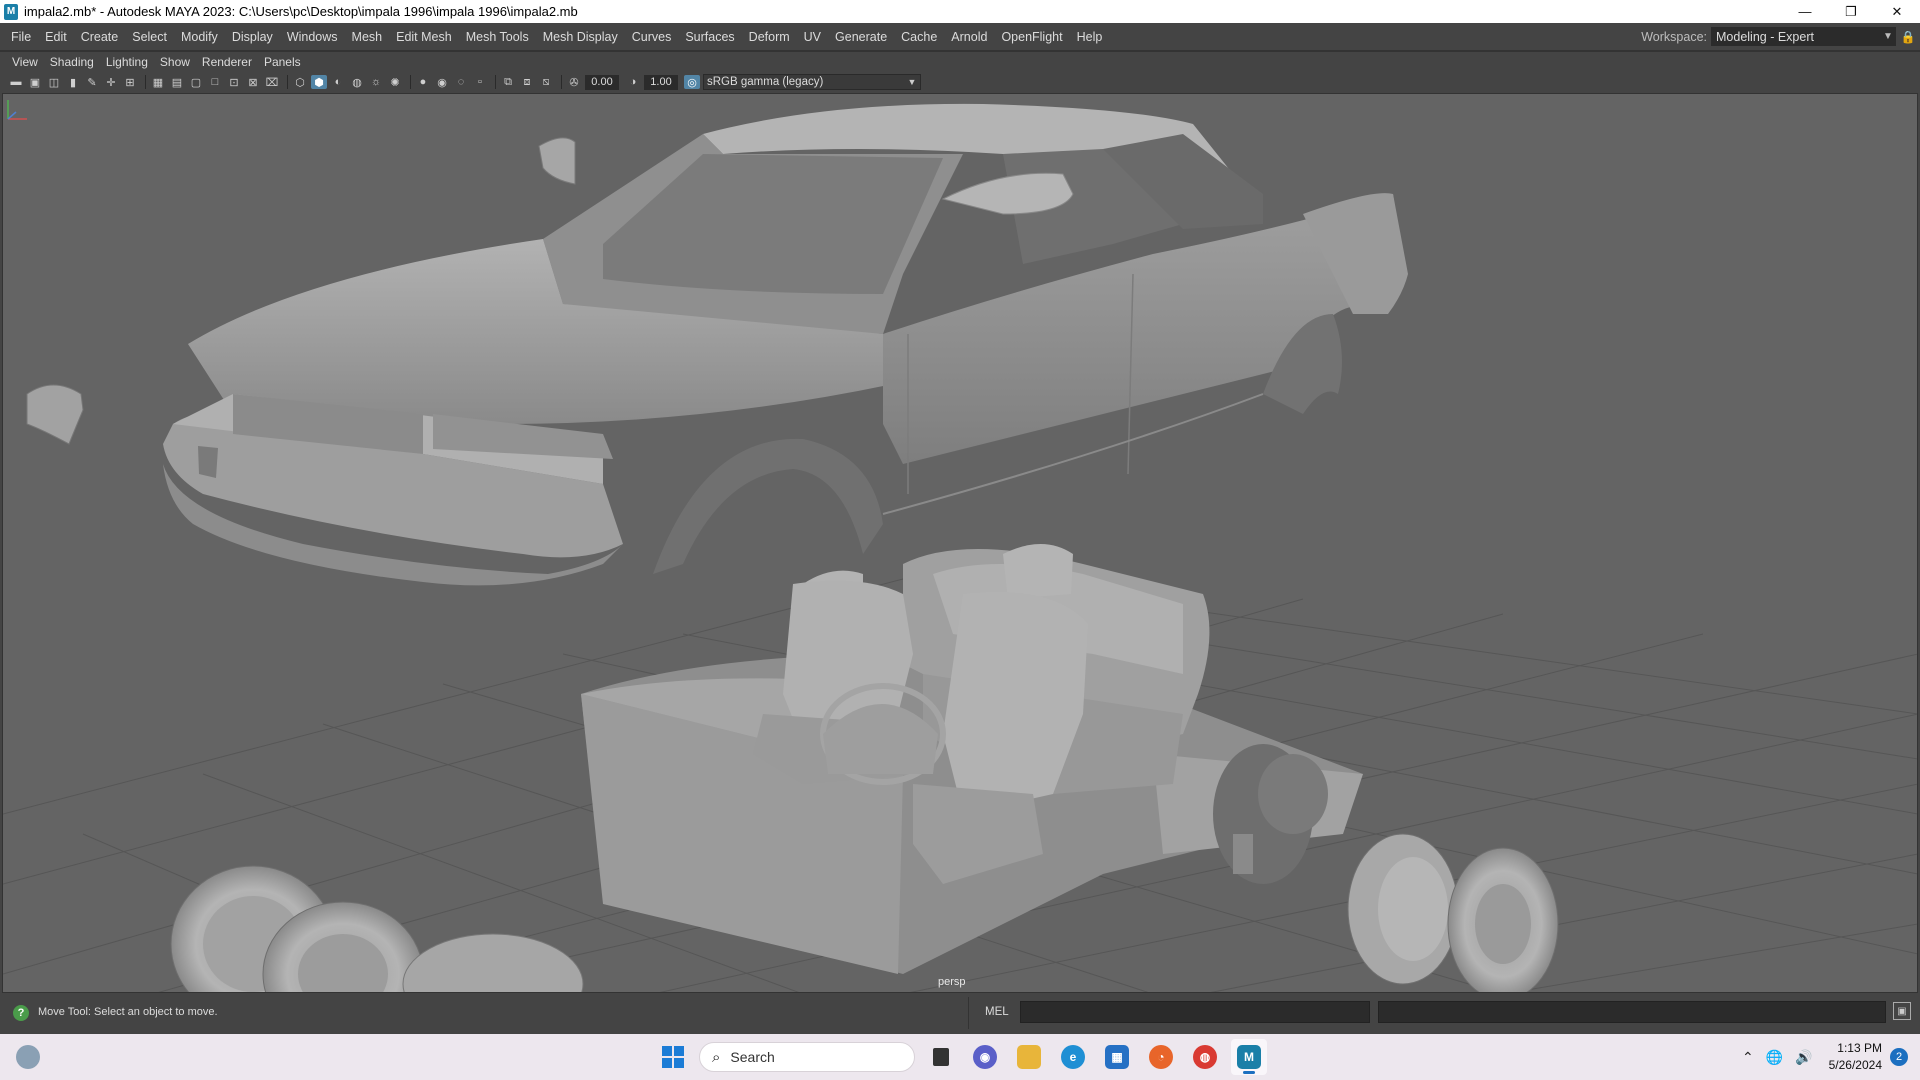 The height and width of the screenshot is (1080, 1920). Describe the element at coordinates (546, 82) in the screenshot. I see `xray-joints-icon: ⧅` at that location.